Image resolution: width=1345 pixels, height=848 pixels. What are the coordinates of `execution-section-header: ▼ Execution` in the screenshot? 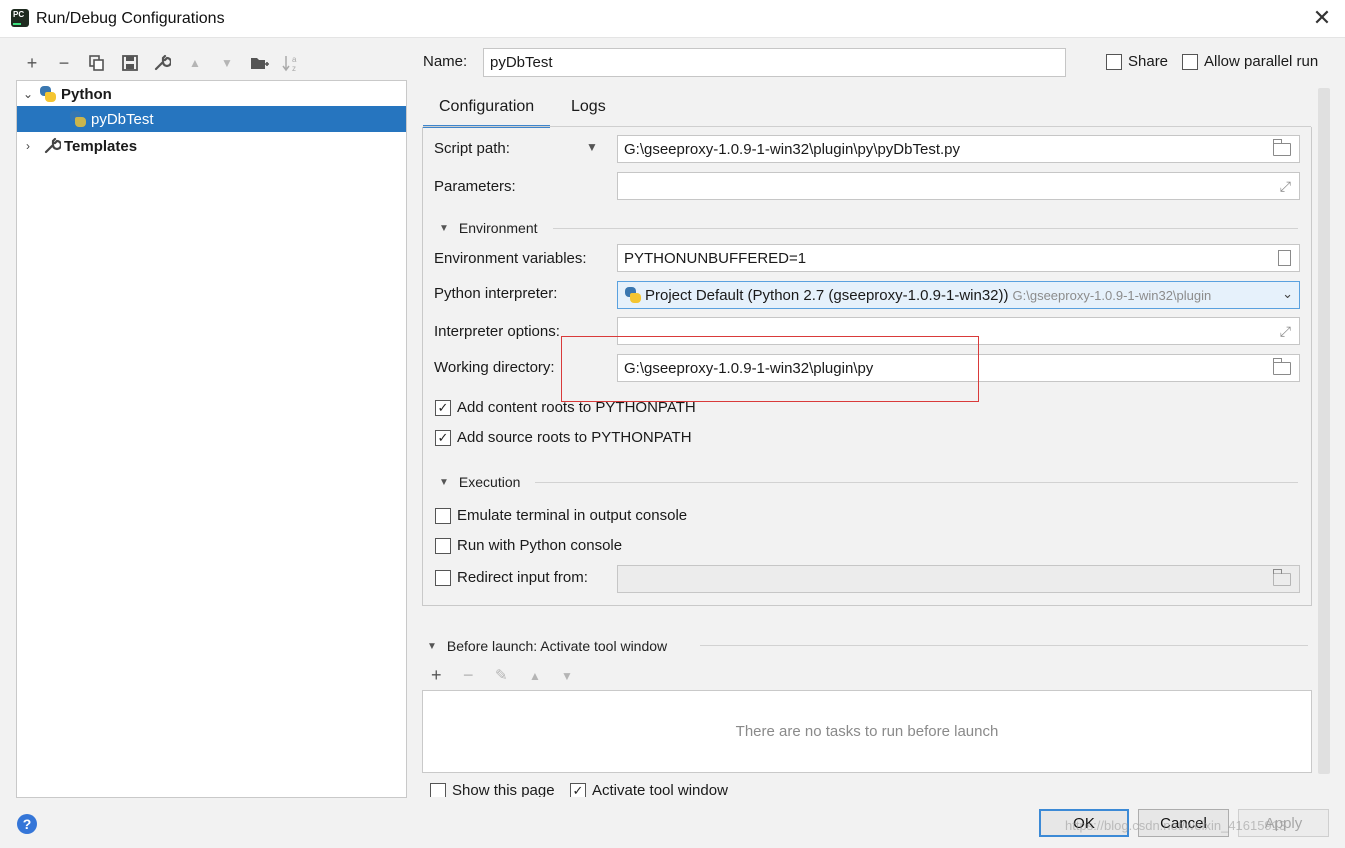 It's located at (479, 482).